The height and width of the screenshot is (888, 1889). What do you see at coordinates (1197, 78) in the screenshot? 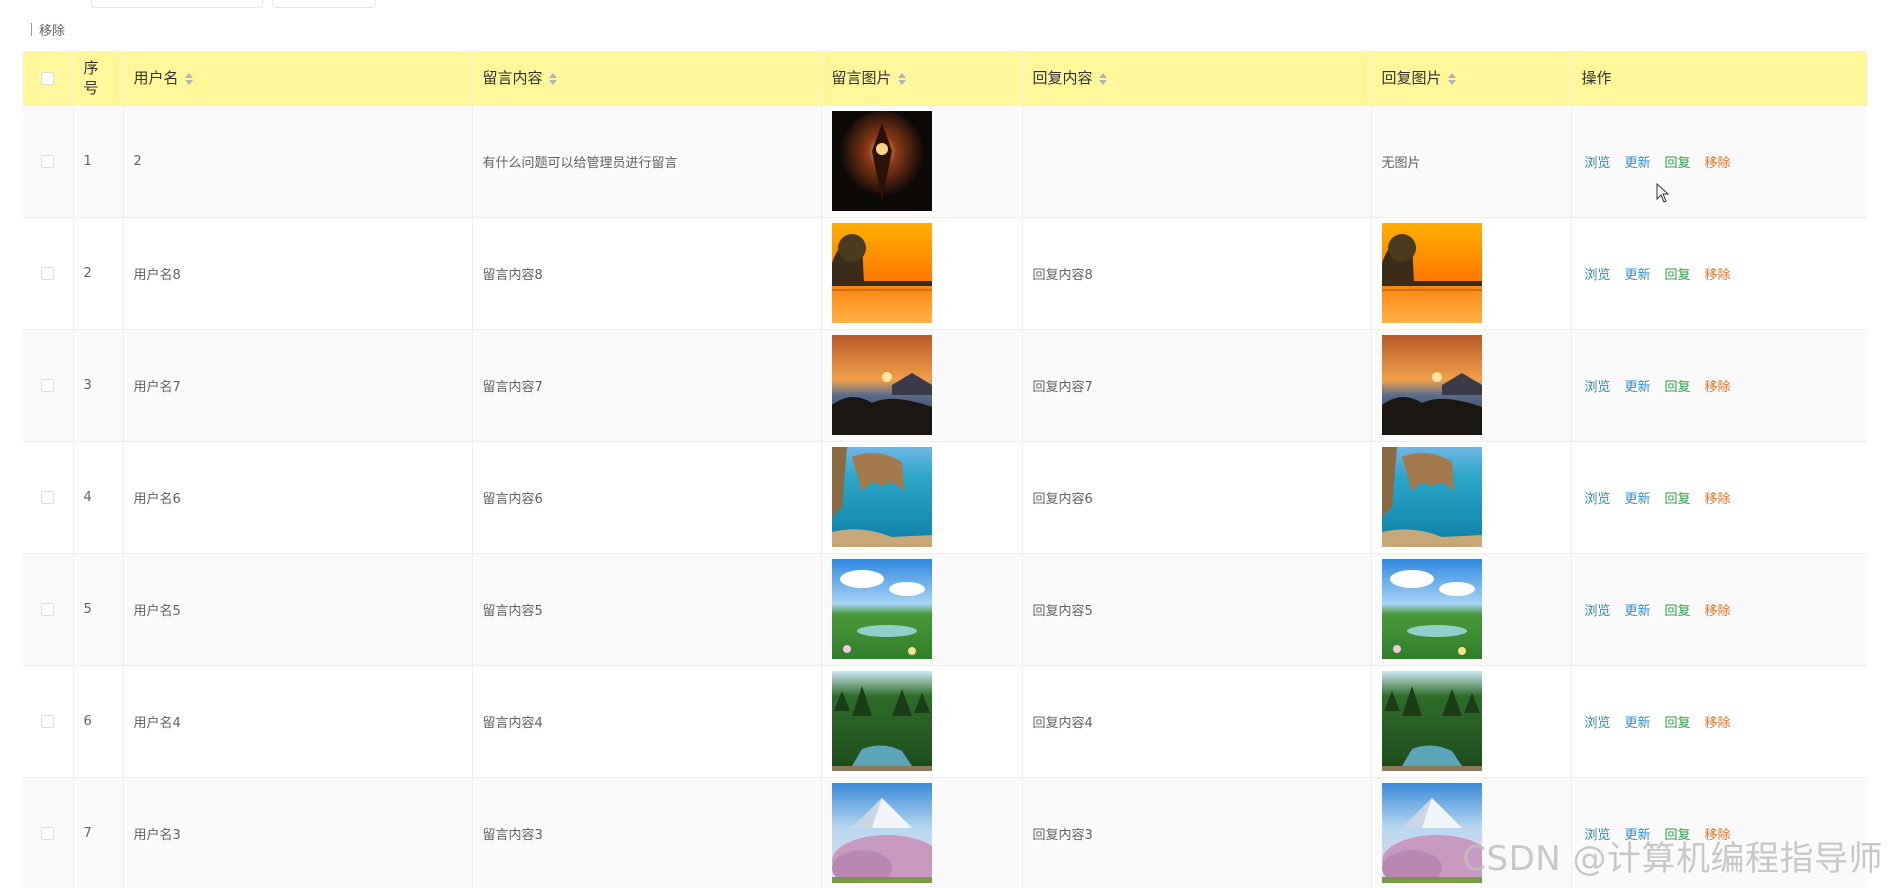
I see `header-reply: 回复内容` at bounding box center [1197, 78].